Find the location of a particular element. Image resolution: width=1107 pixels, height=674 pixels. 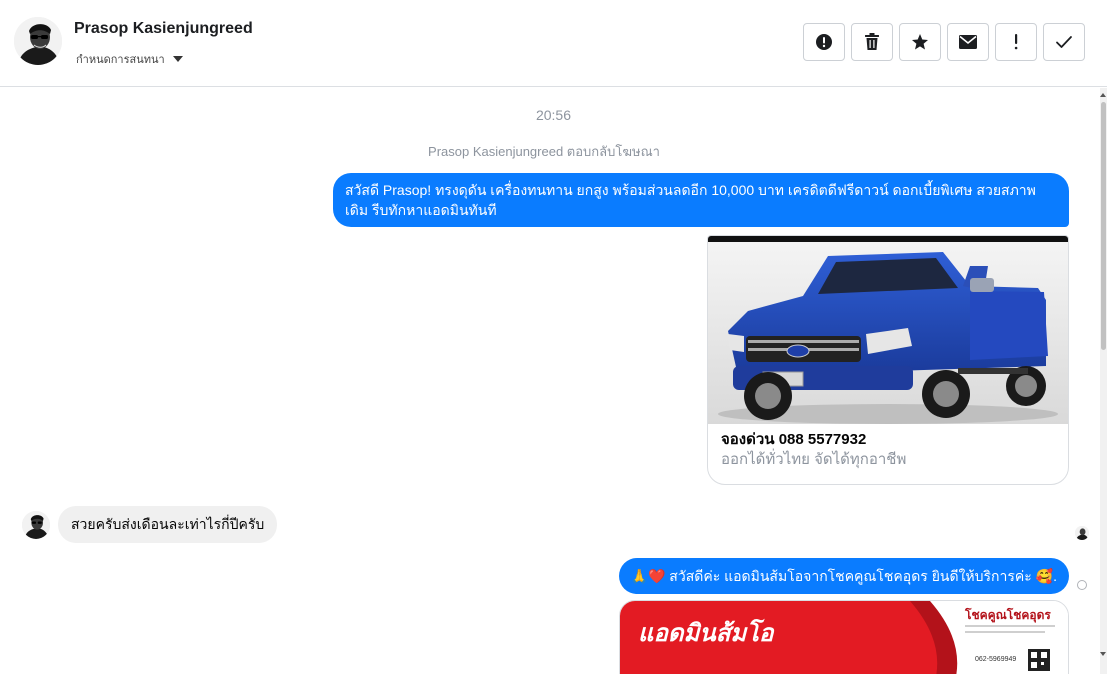

sender-avatar-photo is located at coordinates (36, 525).